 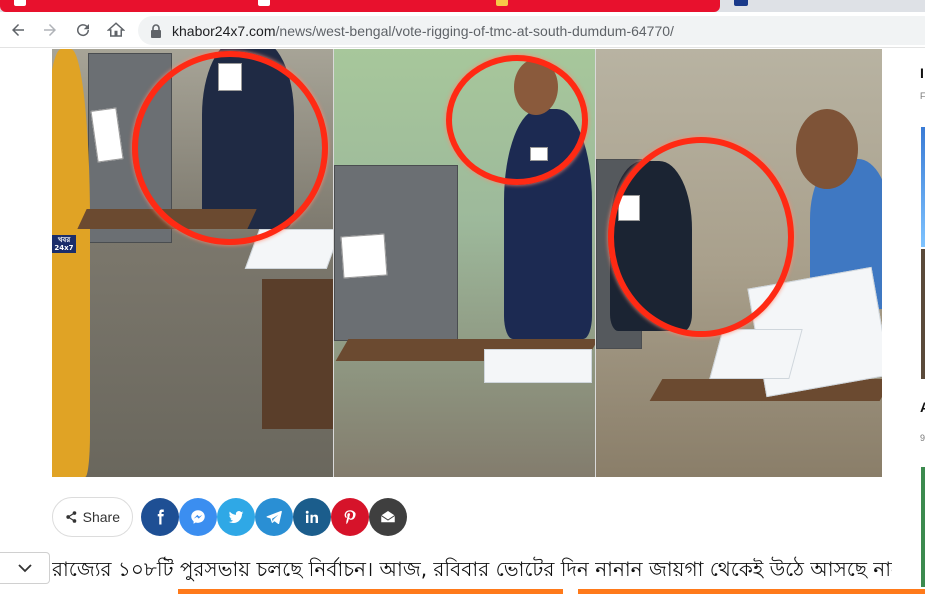 I want to click on facebook-share-button, so click(x=160, y=517).